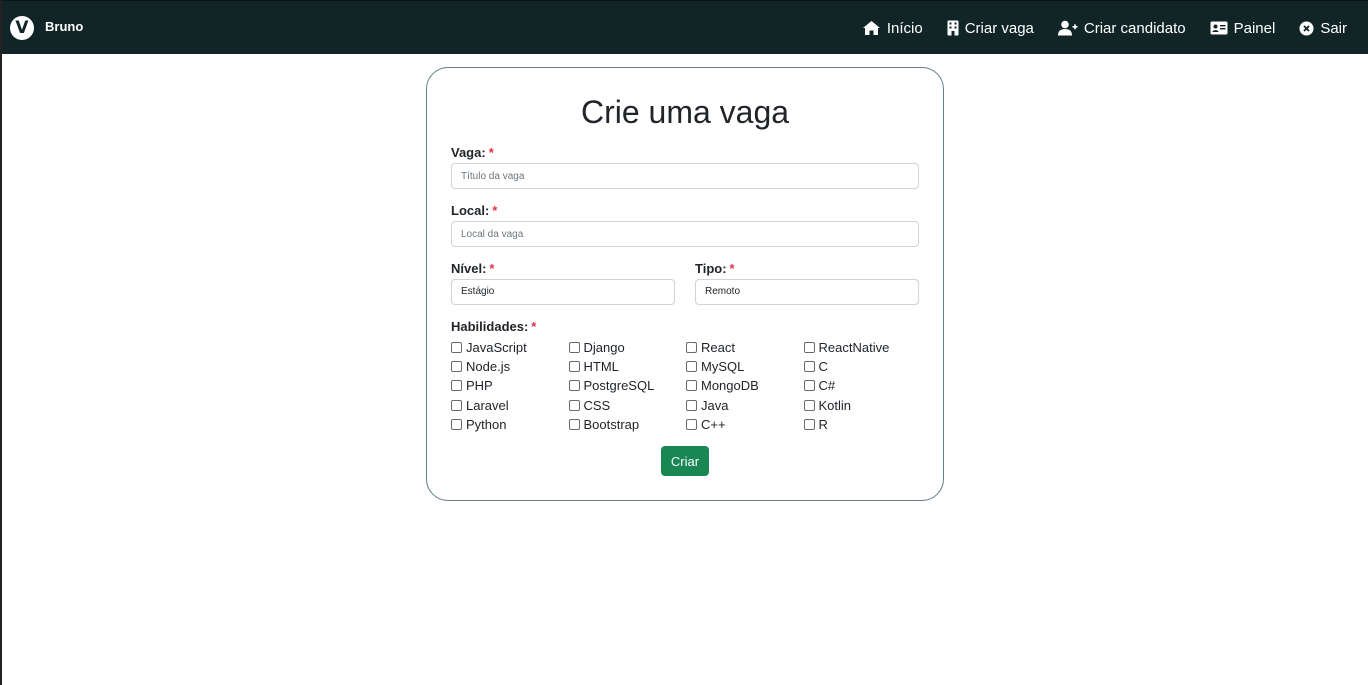  What do you see at coordinates (469, 268) in the screenshot?
I see `nivel-label-text: Nível:` at bounding box center [469, 268].